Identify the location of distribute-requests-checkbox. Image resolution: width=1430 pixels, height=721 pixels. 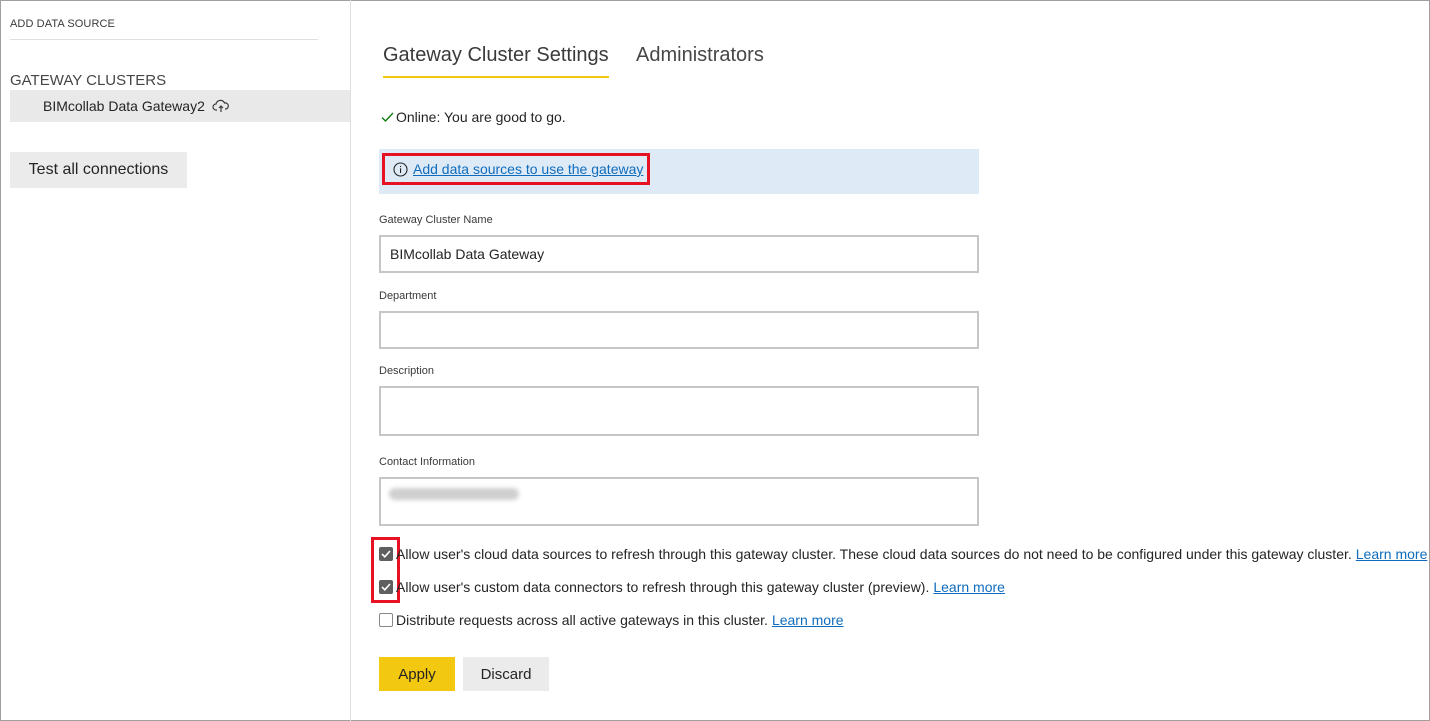
(386, 620).